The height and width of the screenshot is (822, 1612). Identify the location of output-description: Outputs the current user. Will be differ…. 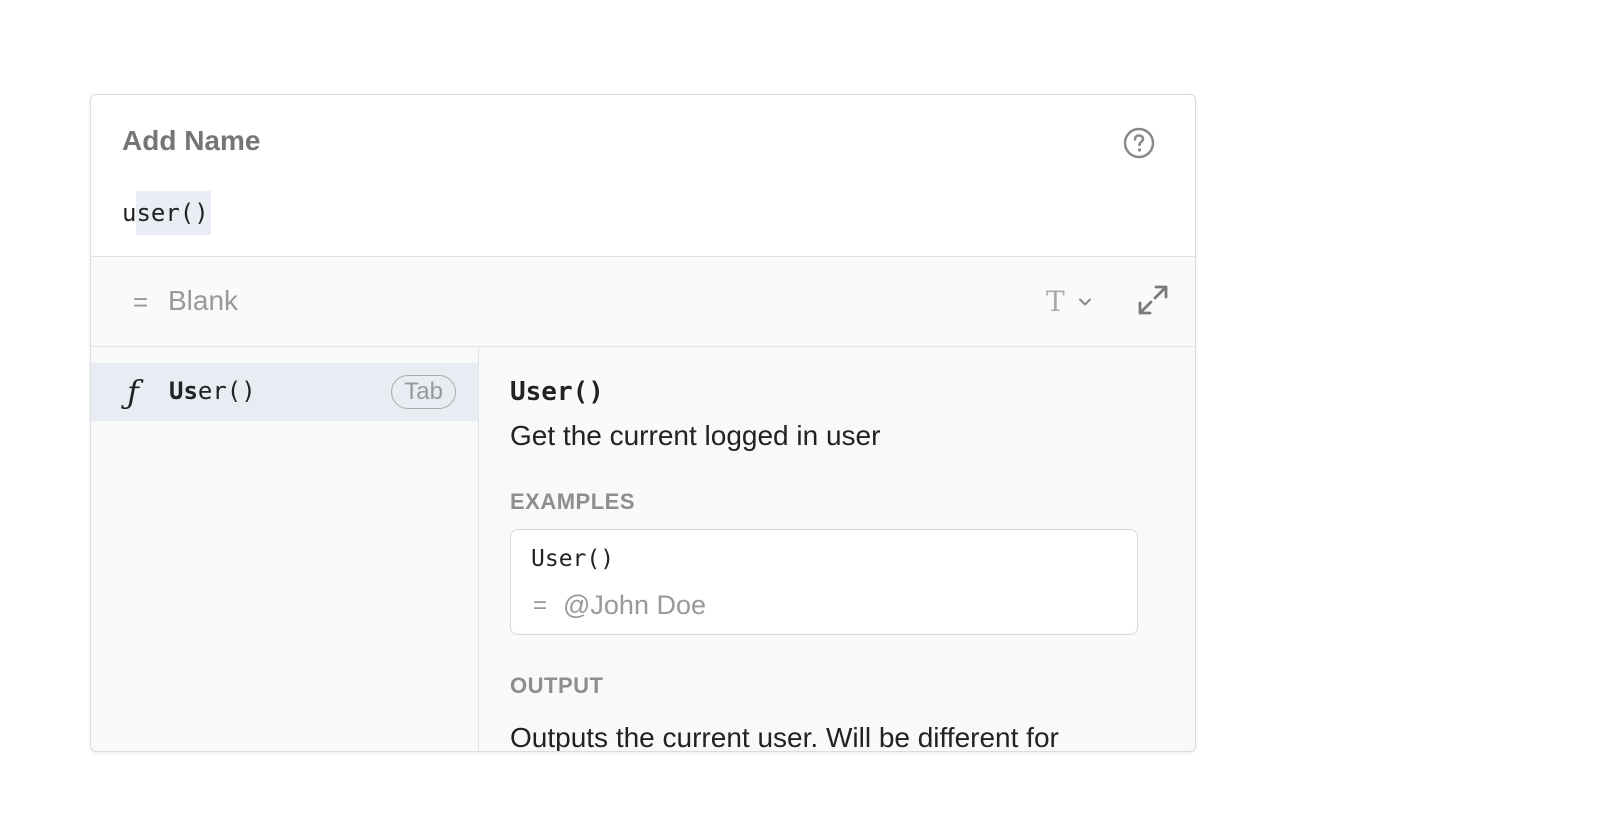
(784, 737).